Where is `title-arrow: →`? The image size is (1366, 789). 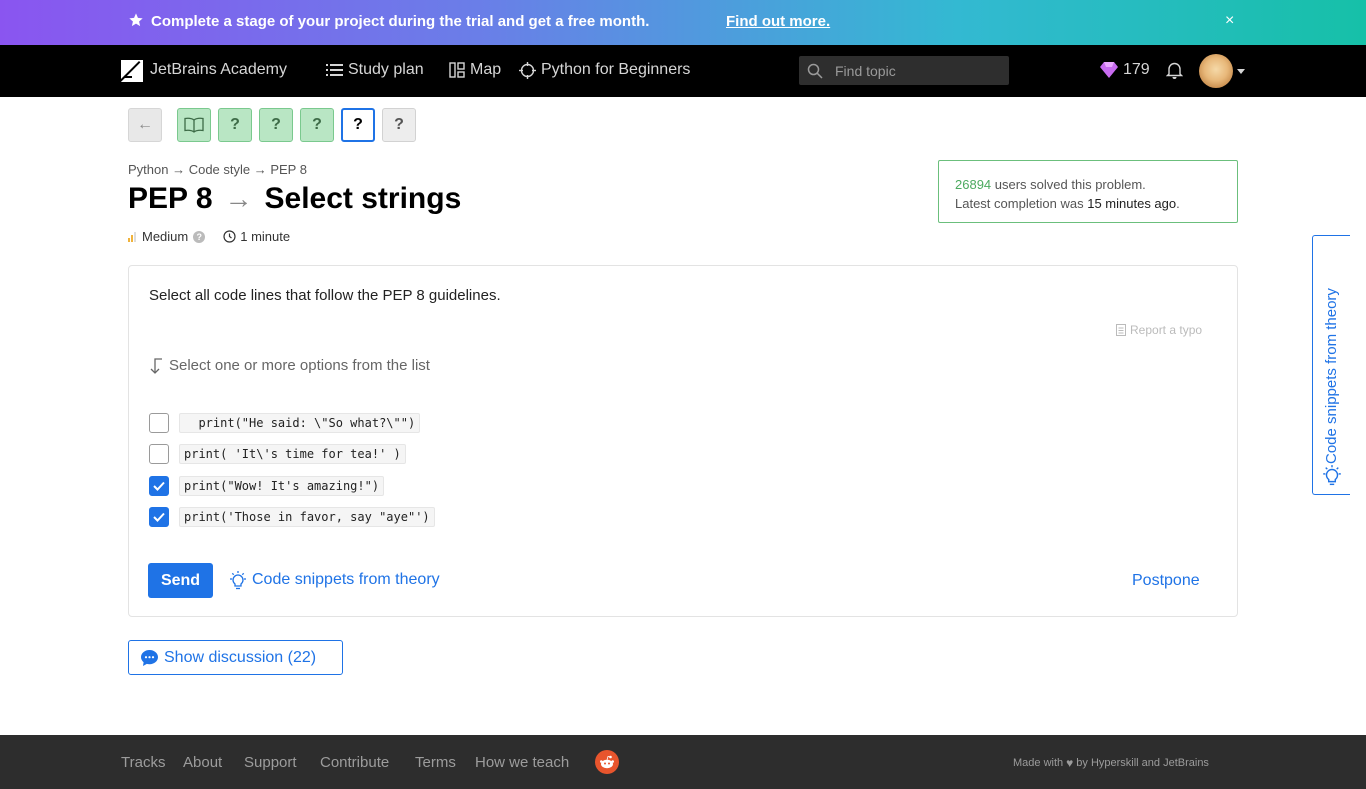 title-arrow: → is located at coordinates (238, 198).